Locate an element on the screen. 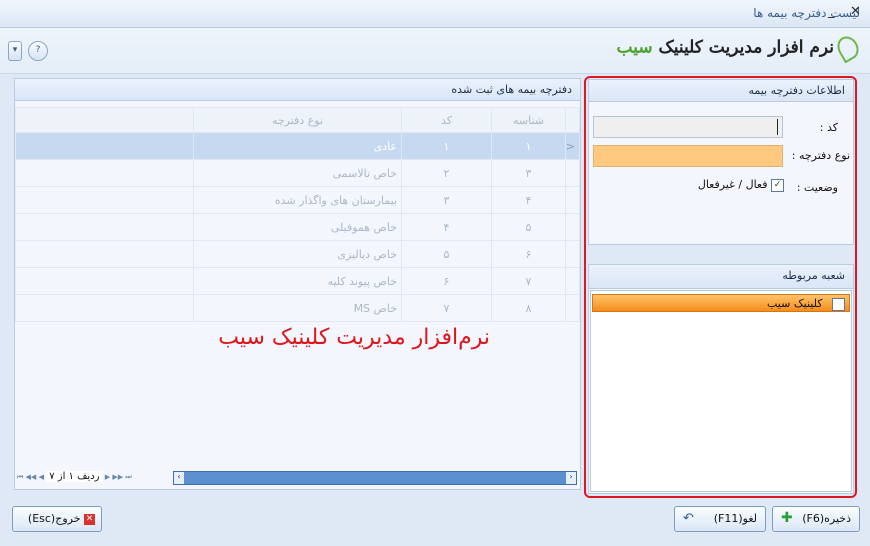 This screenshot has height=546, width=870. status-checkbox-wrap: ✓ فعال / غیرفعال is located at coordinates (741, 185).